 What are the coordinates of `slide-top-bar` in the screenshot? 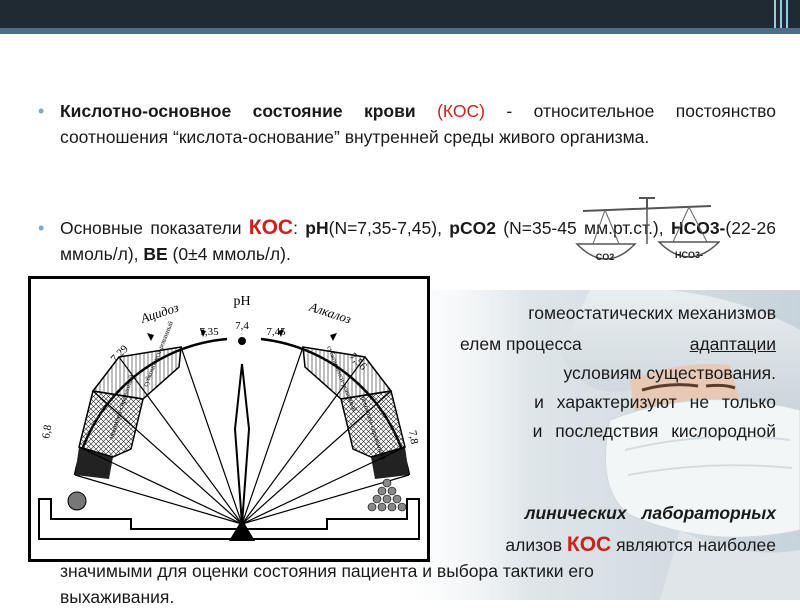 It's located at (400, 14).